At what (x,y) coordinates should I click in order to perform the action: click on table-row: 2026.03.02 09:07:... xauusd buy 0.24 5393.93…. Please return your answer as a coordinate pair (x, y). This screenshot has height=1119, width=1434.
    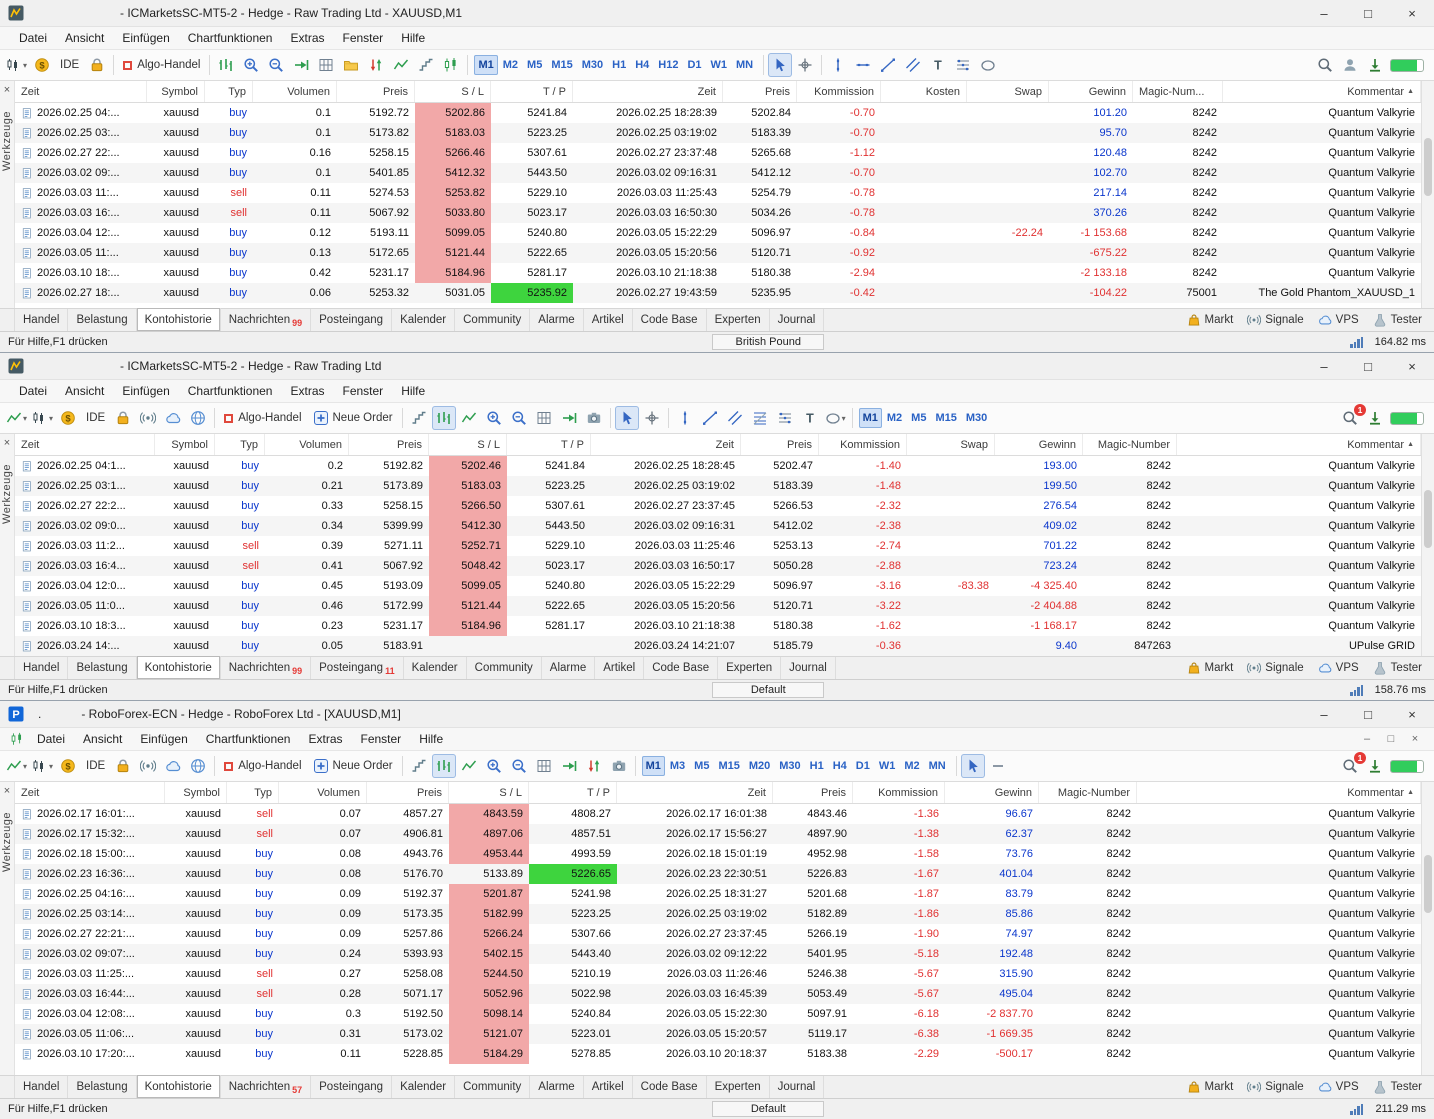
    Looking at the image, I should click on (718, 954).